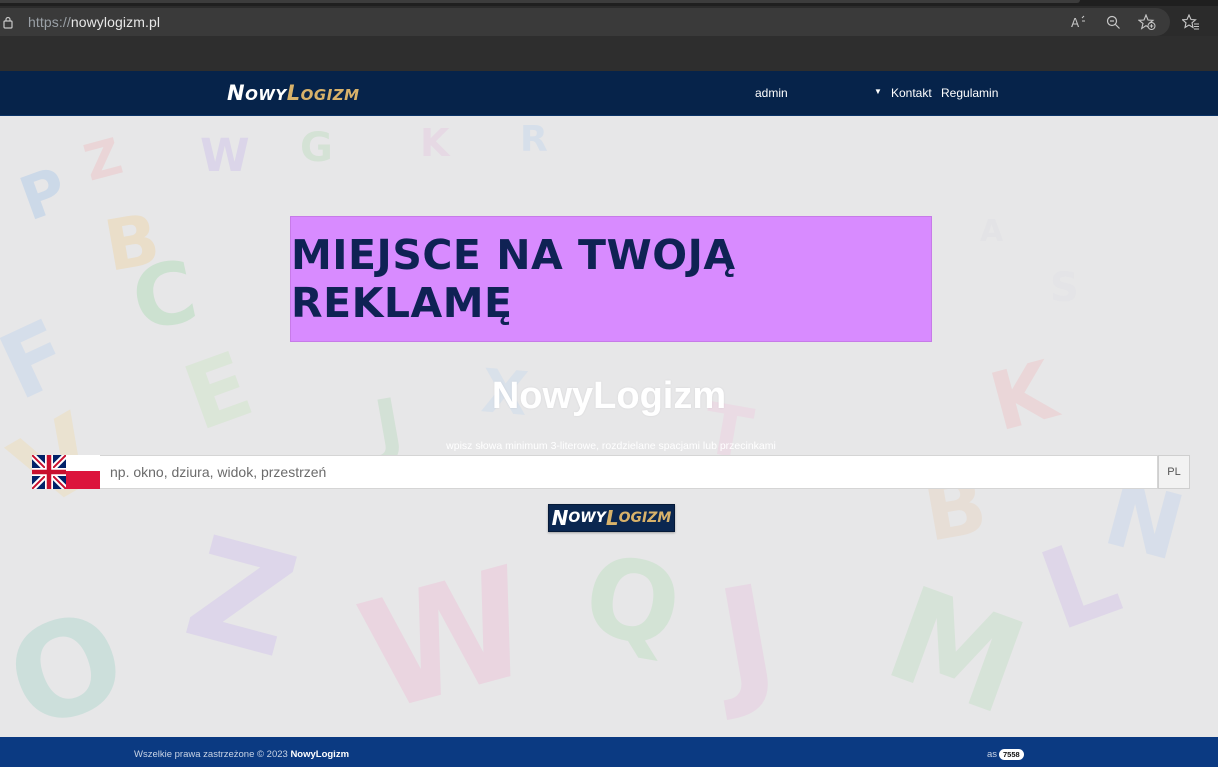 The image size is (1218, 767). I want to click on copyright-text: Wszelkie prawa zastrzeżone © 2023, so click(212, 754).